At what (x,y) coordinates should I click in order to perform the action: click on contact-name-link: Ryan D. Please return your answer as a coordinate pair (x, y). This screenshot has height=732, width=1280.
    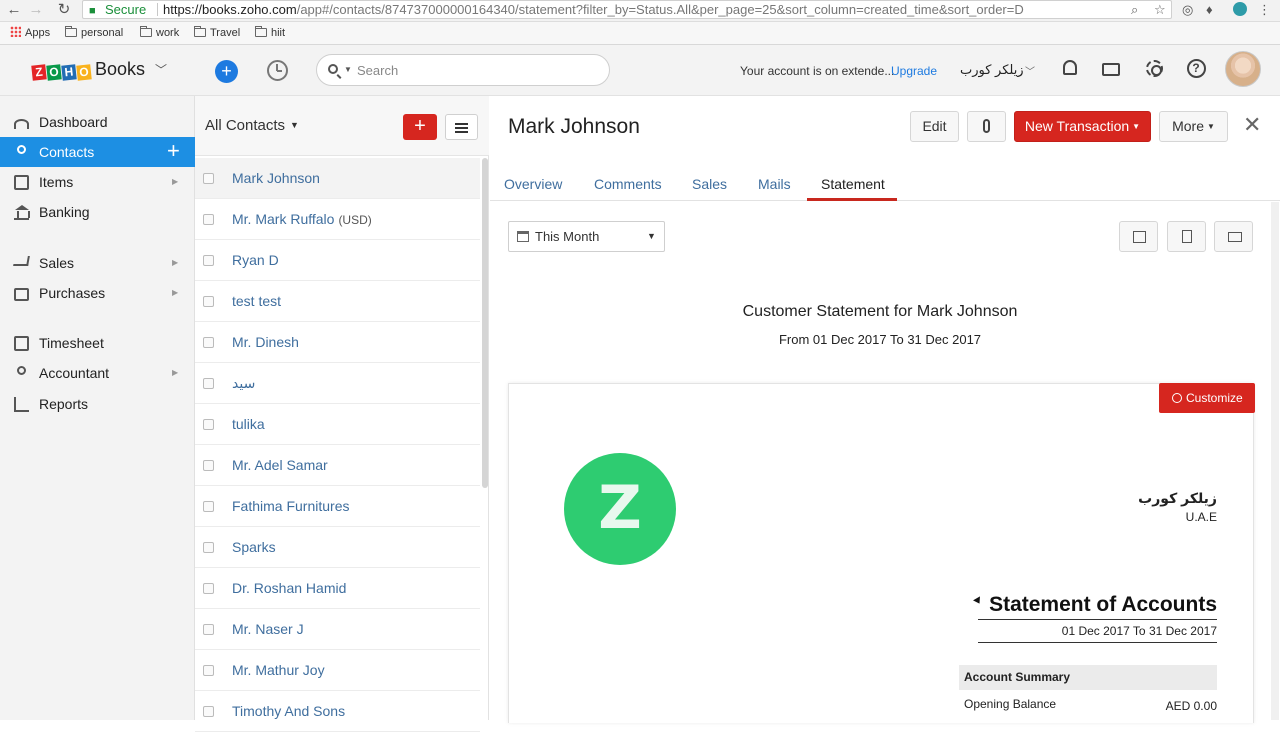
    Looking at the image, I should click on (255, 260).